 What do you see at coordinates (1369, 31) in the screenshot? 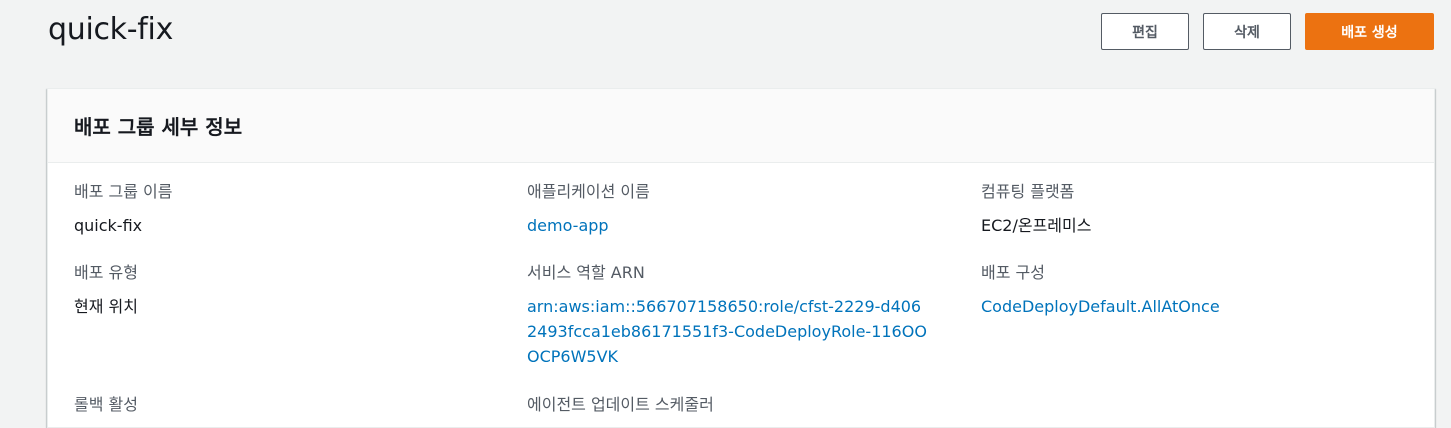
I see `create-deployment-button: 배포 생성` at bounding box center [1369, 31].